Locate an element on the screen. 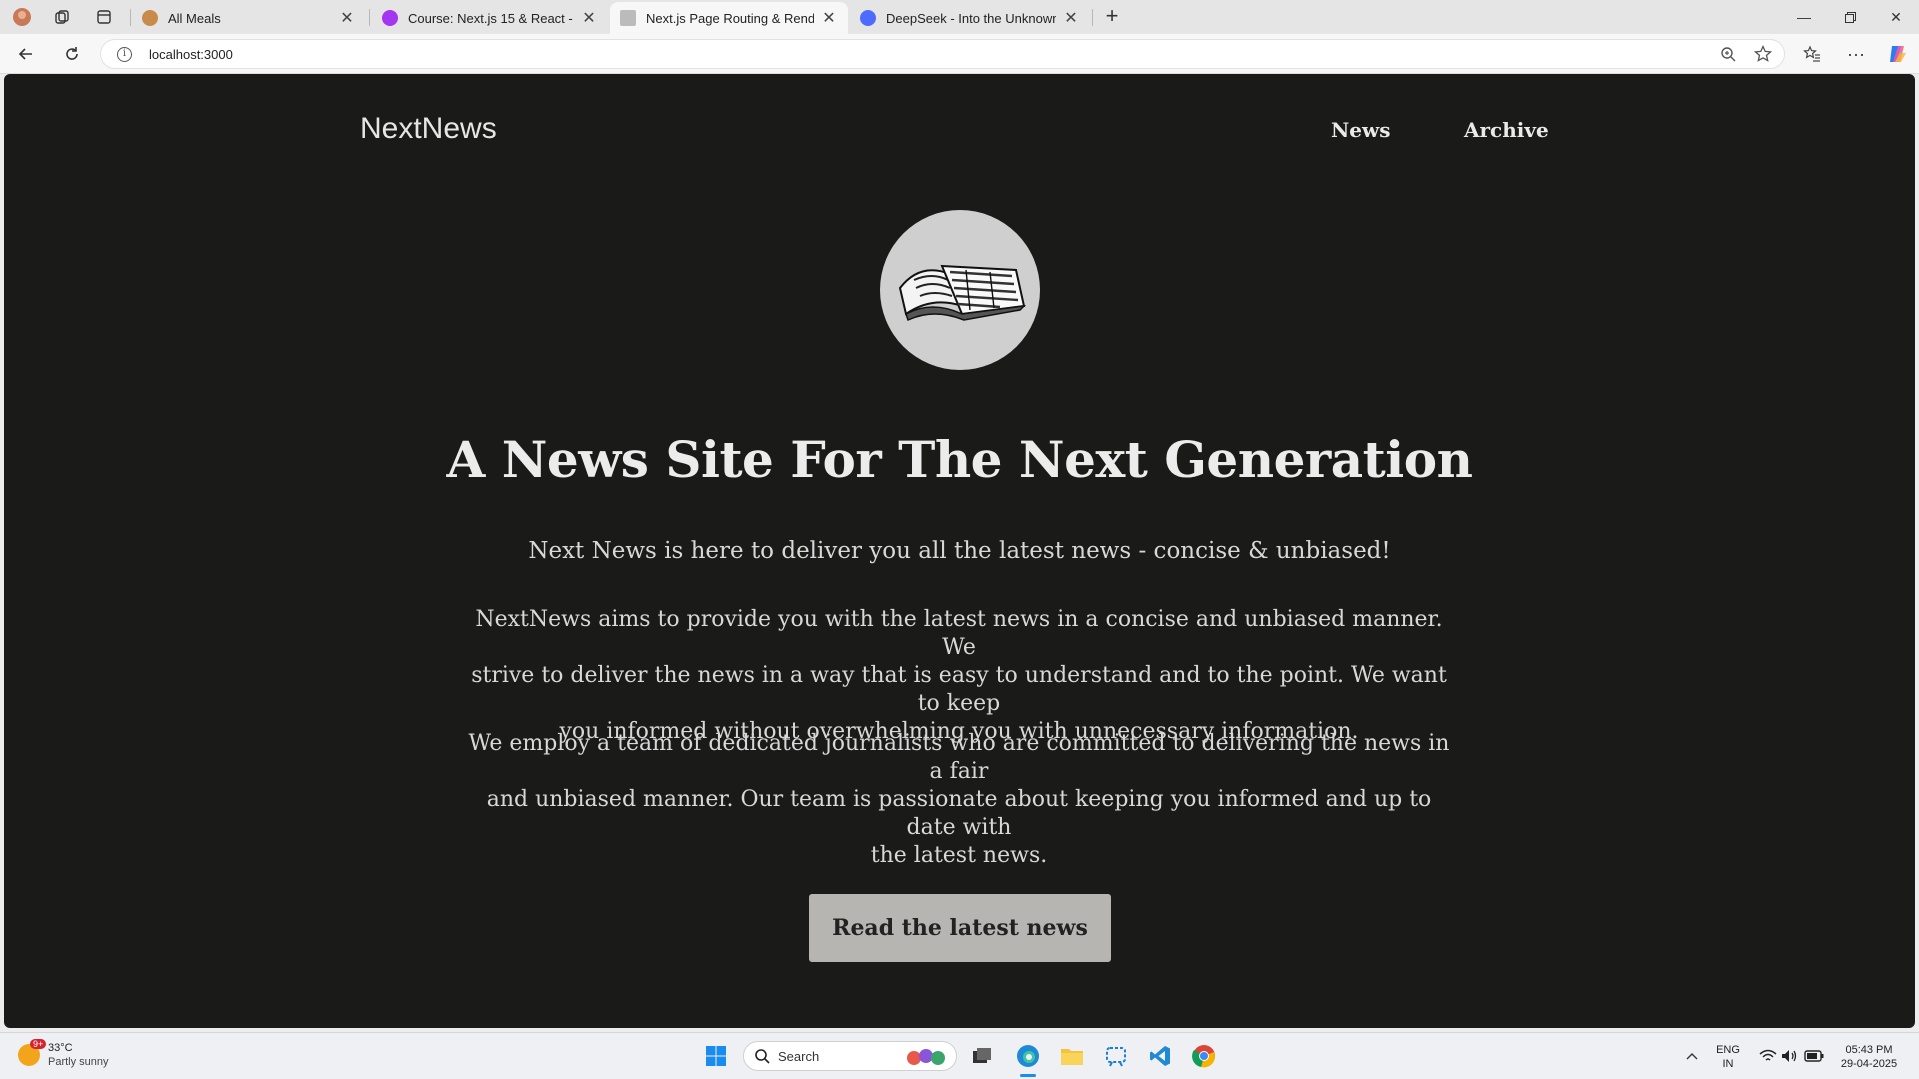 The height and width of the screenshot is (1079, 1919). copilot-icon is located at coordinates (1898, 54).